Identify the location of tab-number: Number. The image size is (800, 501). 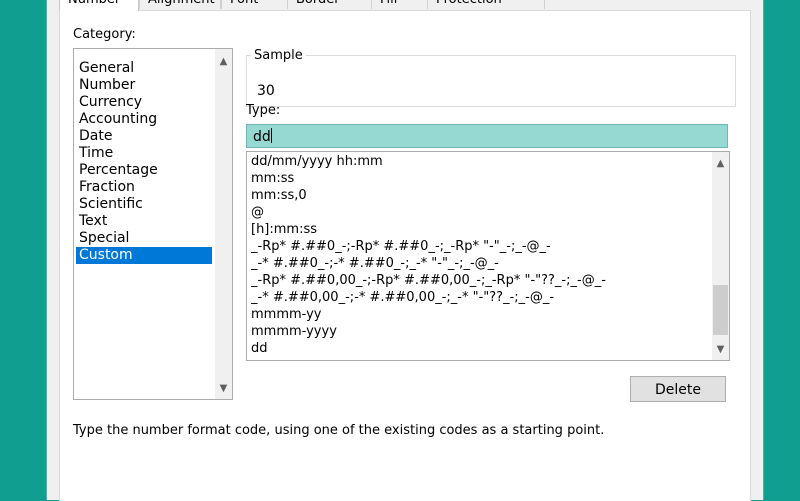
(99, 5).